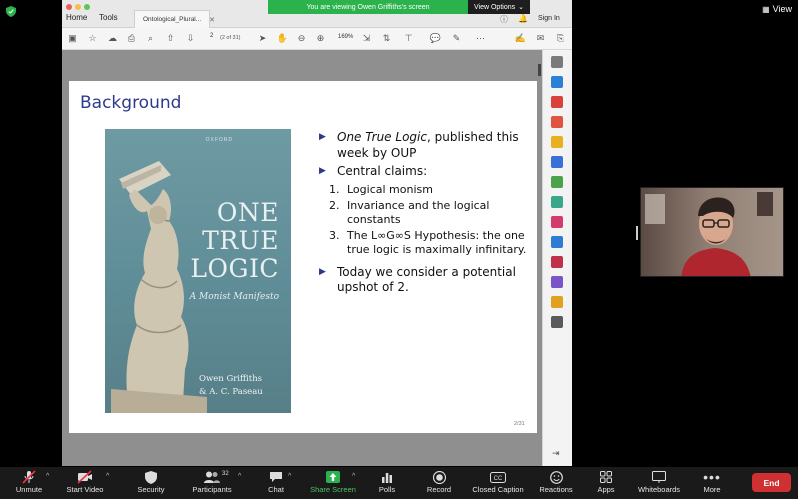 The height and width of the screenshot is (499, 798). I want to click on participants-caret-icon: ^, so click(239, 476).